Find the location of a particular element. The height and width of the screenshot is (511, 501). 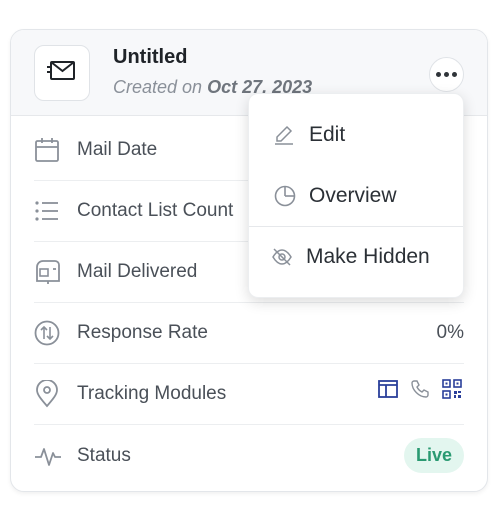

row-label: Tracking Modules is located at coordinates (152, 393).